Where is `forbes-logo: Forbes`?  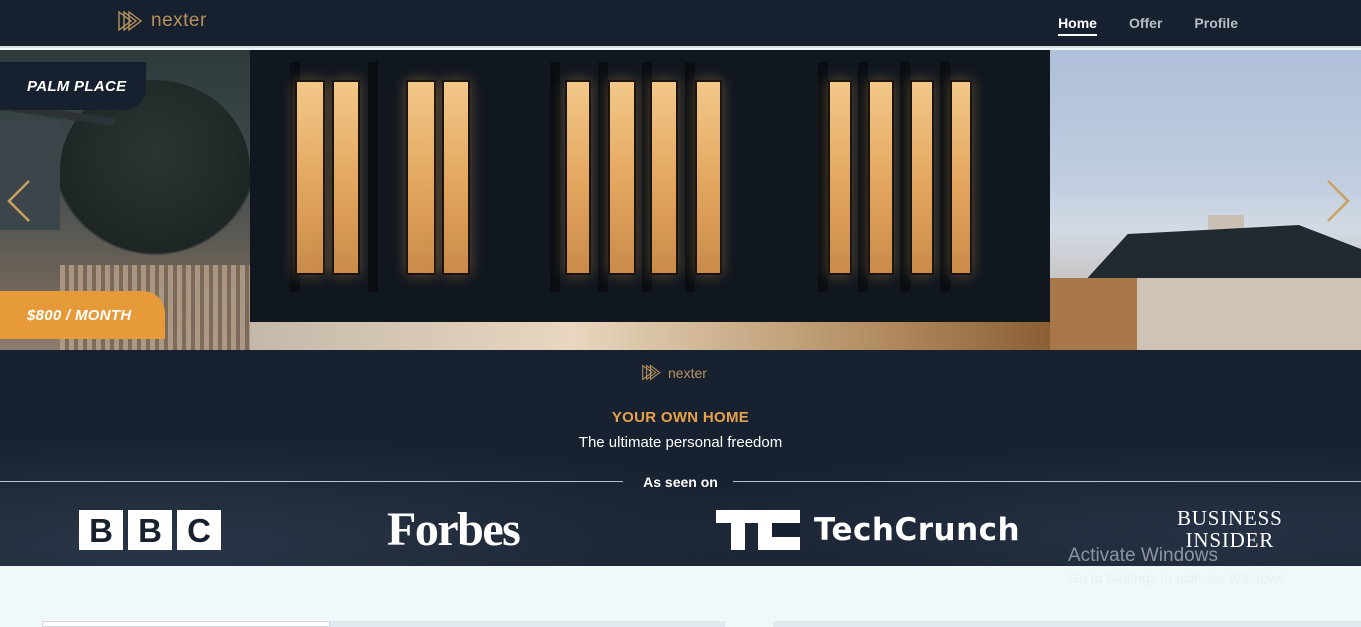 forbes-logo: Forbes is located at coordinates (454, 529).